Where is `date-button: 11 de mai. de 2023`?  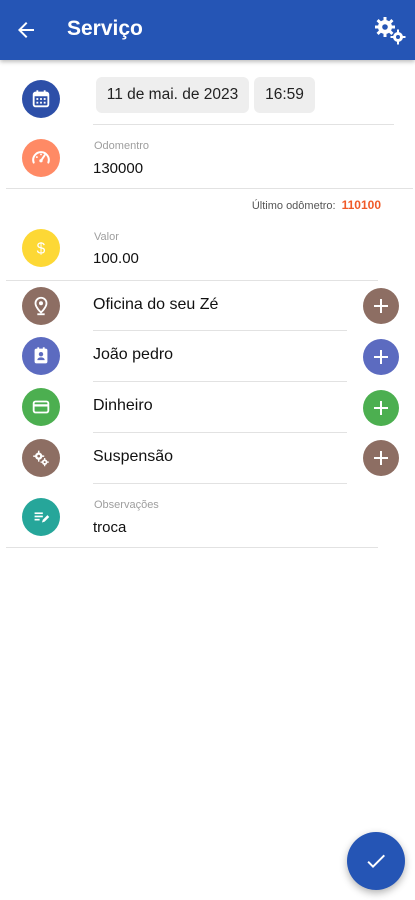 date-button: 11 de mai. de 2023 is located at coordinates (172, 95).